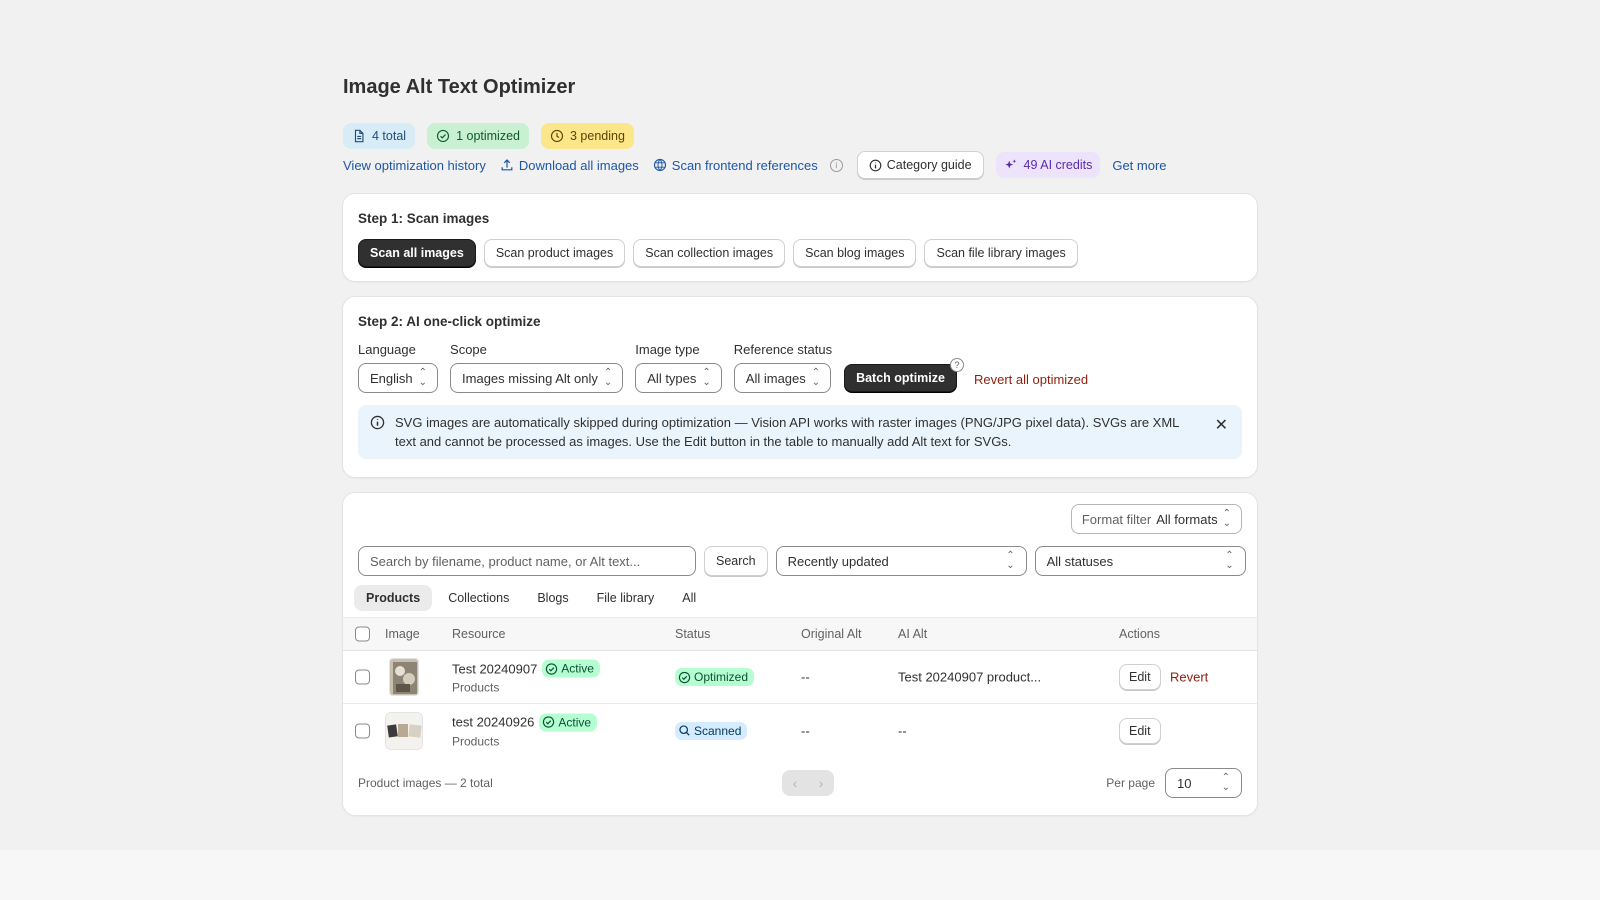  Describe the element at coordinates (1130, 783) in the screenshot. I see `per-page-label: Per page` at that location.